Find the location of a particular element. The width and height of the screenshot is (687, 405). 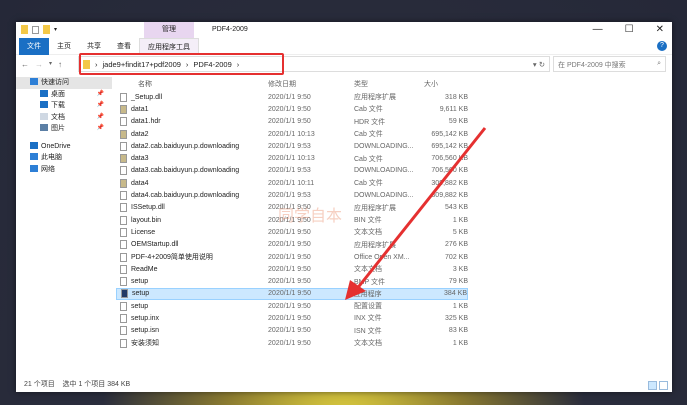

column-name: 名称 is located at coordinates (192, 84).